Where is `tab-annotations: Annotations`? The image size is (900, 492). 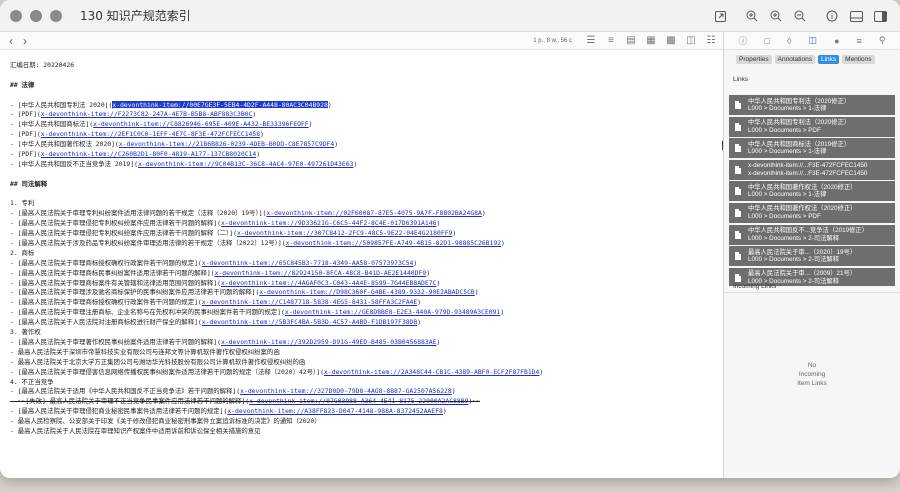 tab-annotations: Annotations is located at coordinates (794, 59).